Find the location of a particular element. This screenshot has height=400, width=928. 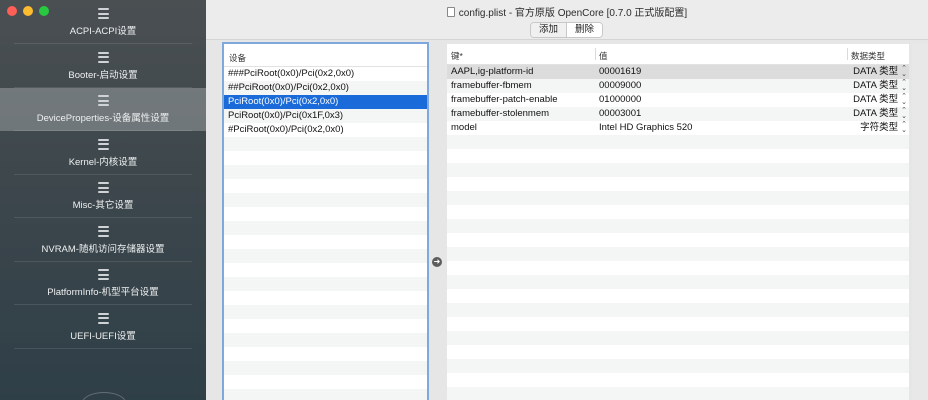

property-type-label: 字符类型 is located at coordinates (879, 127).